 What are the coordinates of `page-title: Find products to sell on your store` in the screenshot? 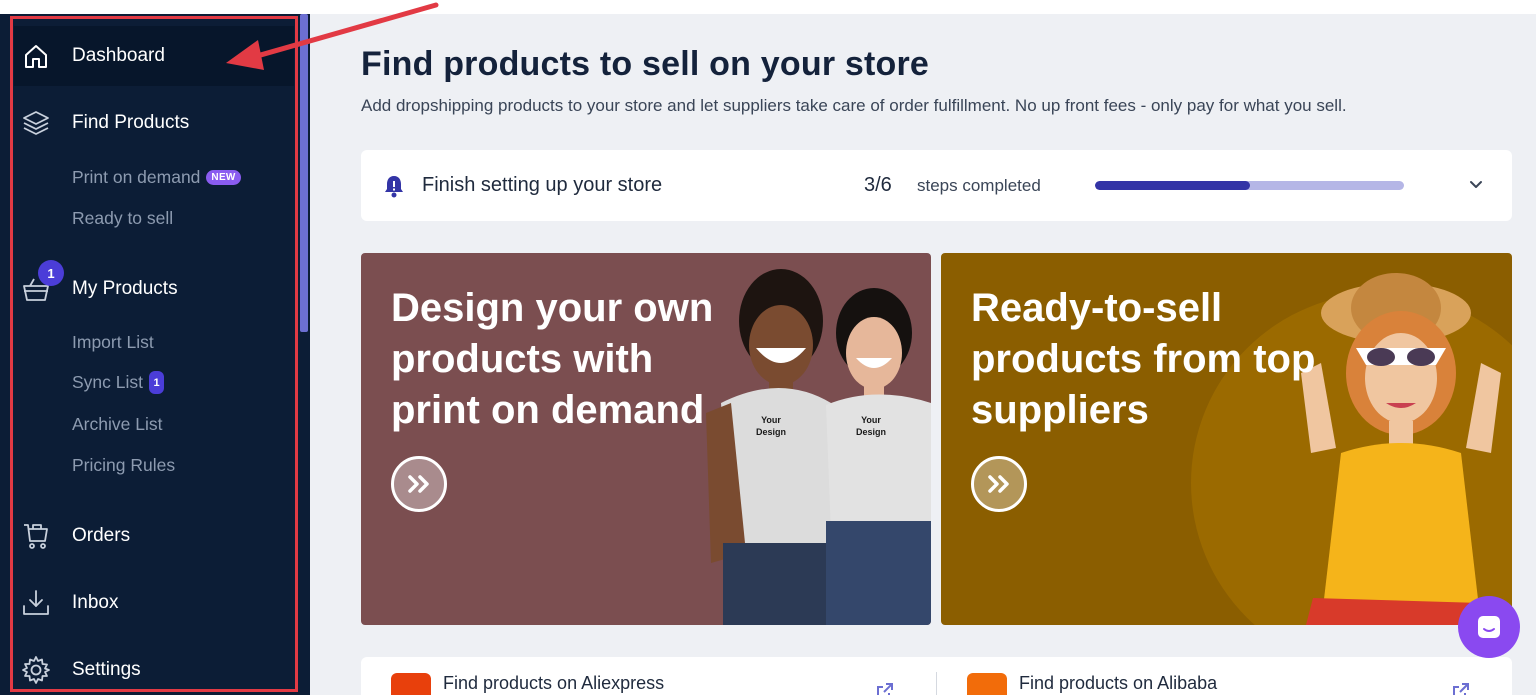 It's located at (645, 64).